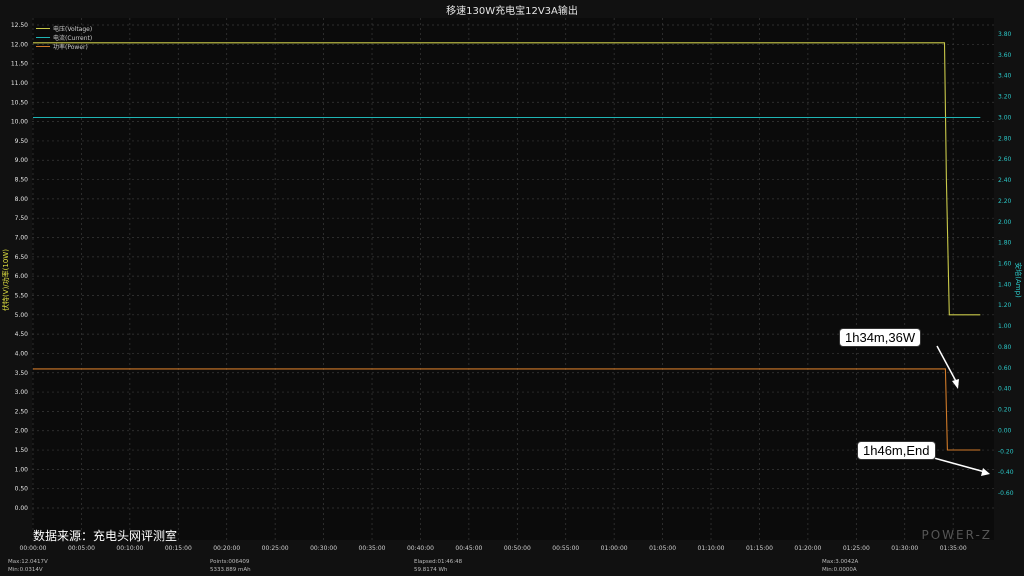 This screenshot has height=576, width=1024. Describe the element at coordinates (565, 548) in the screenshot. I see `x-tick-label: 00:55:00` at that location.